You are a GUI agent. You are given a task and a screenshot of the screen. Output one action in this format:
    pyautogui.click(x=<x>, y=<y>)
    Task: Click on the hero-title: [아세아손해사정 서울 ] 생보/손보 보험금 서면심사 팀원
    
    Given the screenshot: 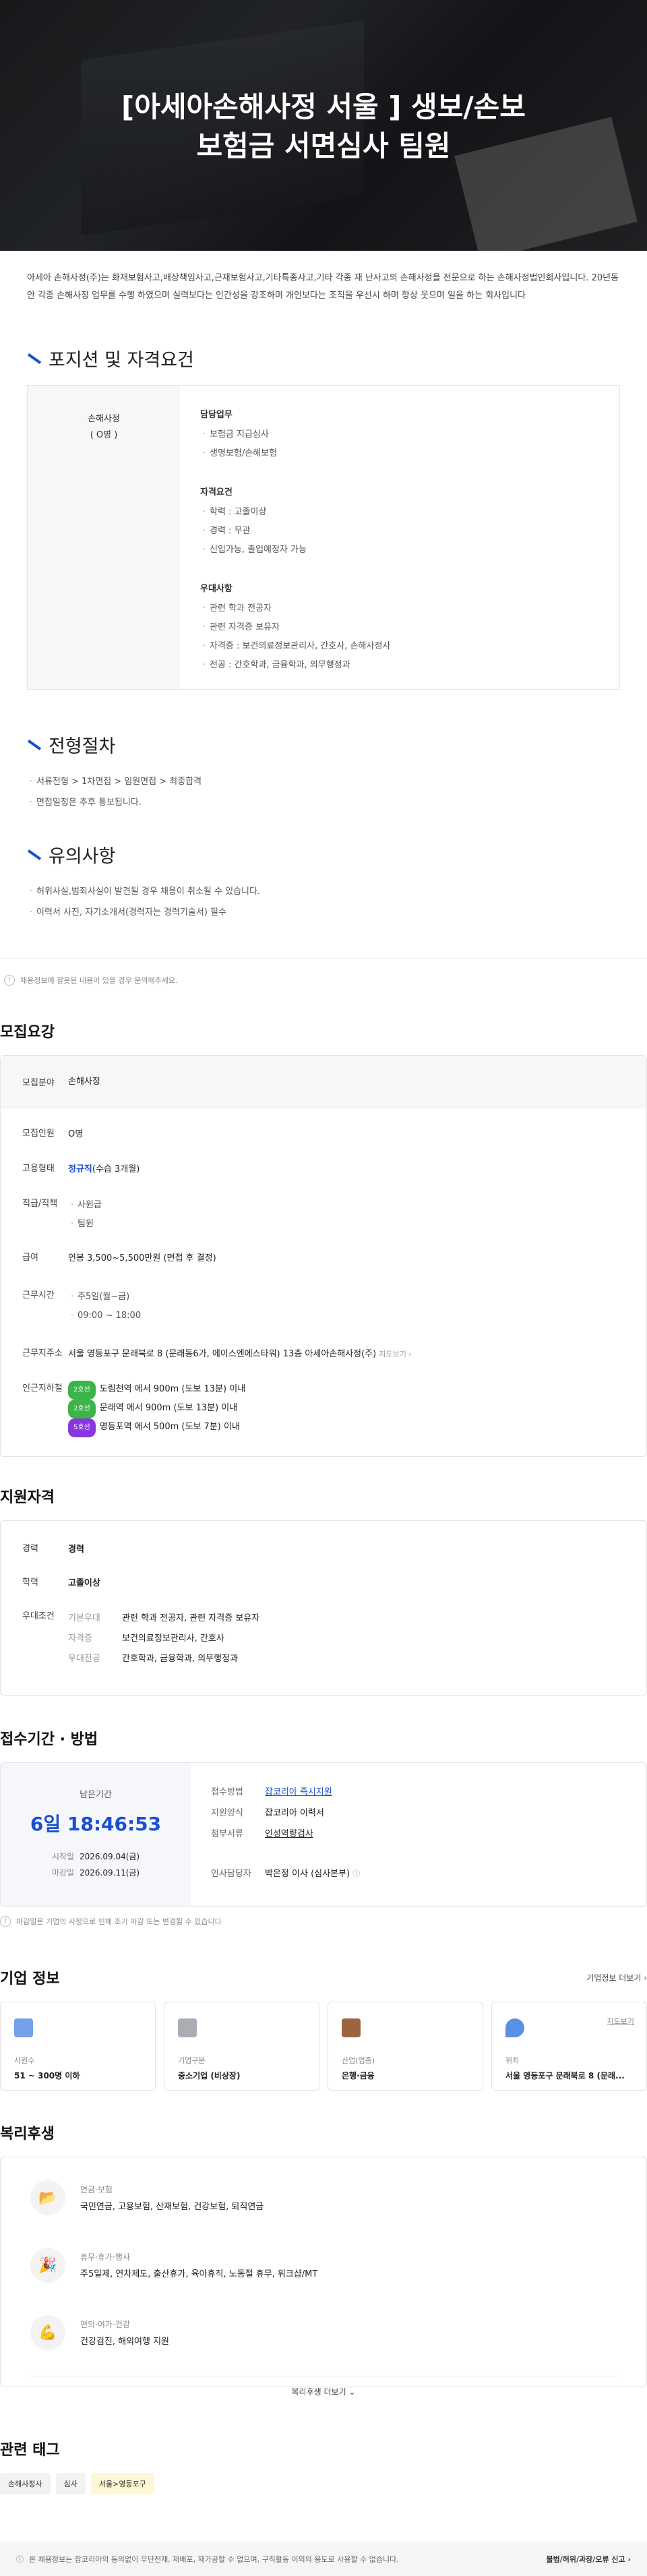 What is the action you would take?
    pyautogui.click(x=323, y=126)
    